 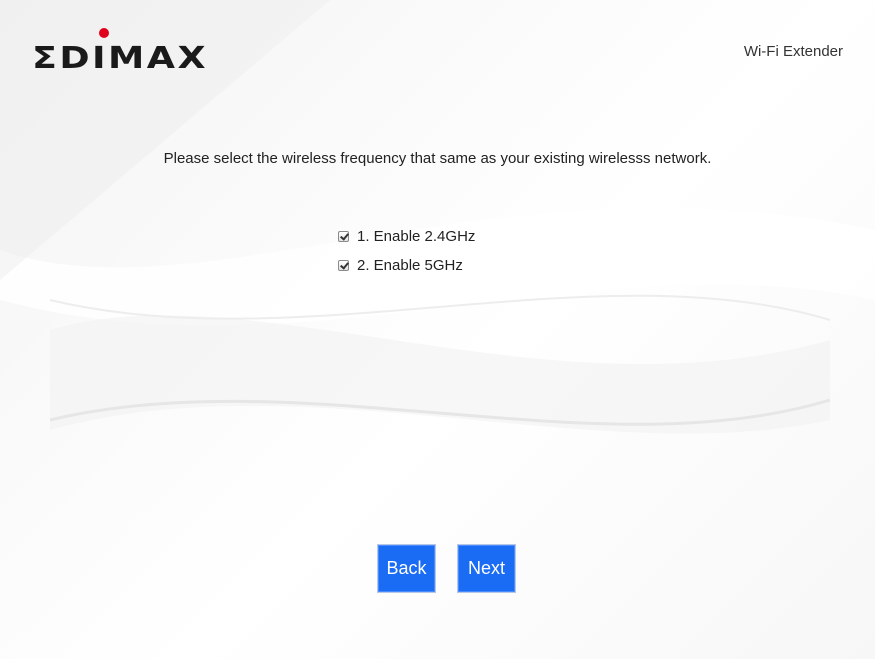 I want to click on edimax-logo-graphic: ΣDIMAX, so click(x=120, y=52).